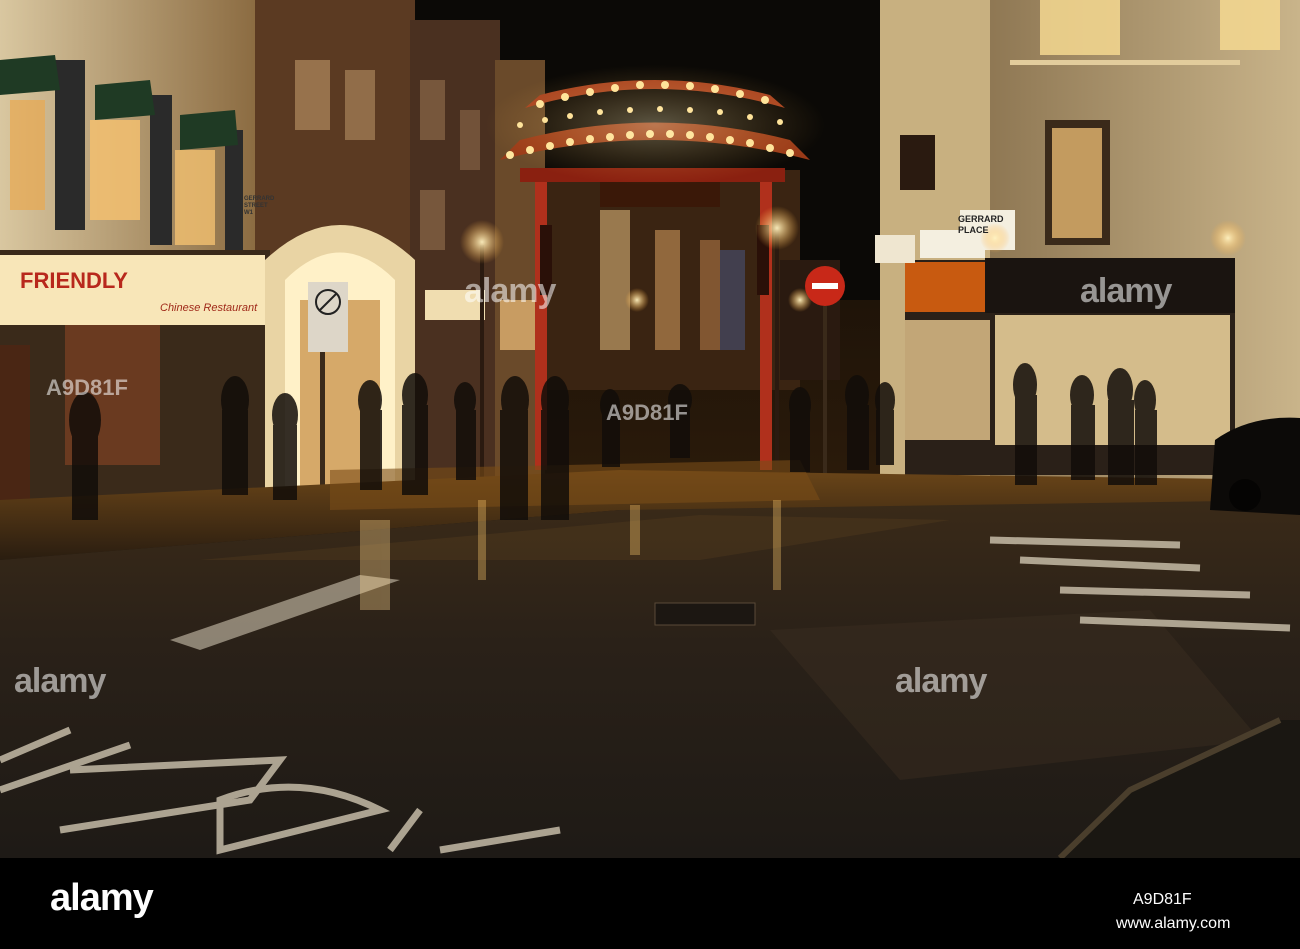 Image resolution: width=1300 pixels, height=949 pixels. Describe the element at coordinates (74, 280) in the screenshot. I see `restaurant-name-sign: FRIENDLY` at that location.